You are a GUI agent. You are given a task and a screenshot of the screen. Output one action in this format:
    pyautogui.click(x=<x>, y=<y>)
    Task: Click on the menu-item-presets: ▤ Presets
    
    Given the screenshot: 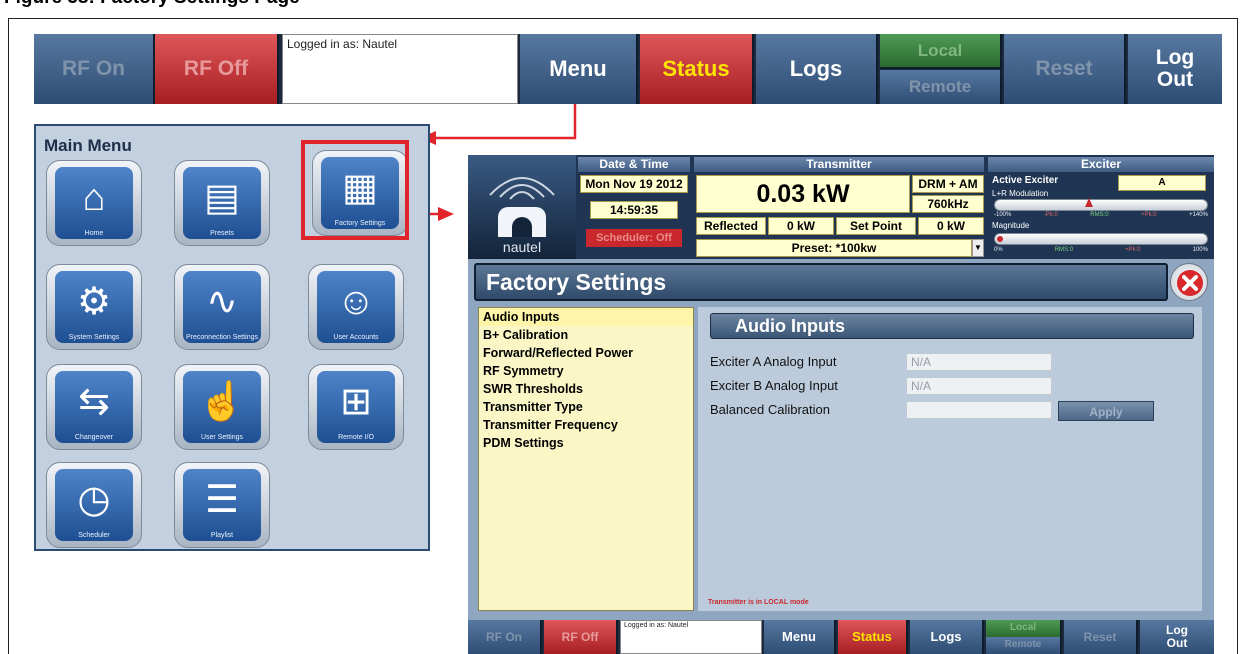 What is the action you would take?
    pyautogui.click(x=222, y=203)
    